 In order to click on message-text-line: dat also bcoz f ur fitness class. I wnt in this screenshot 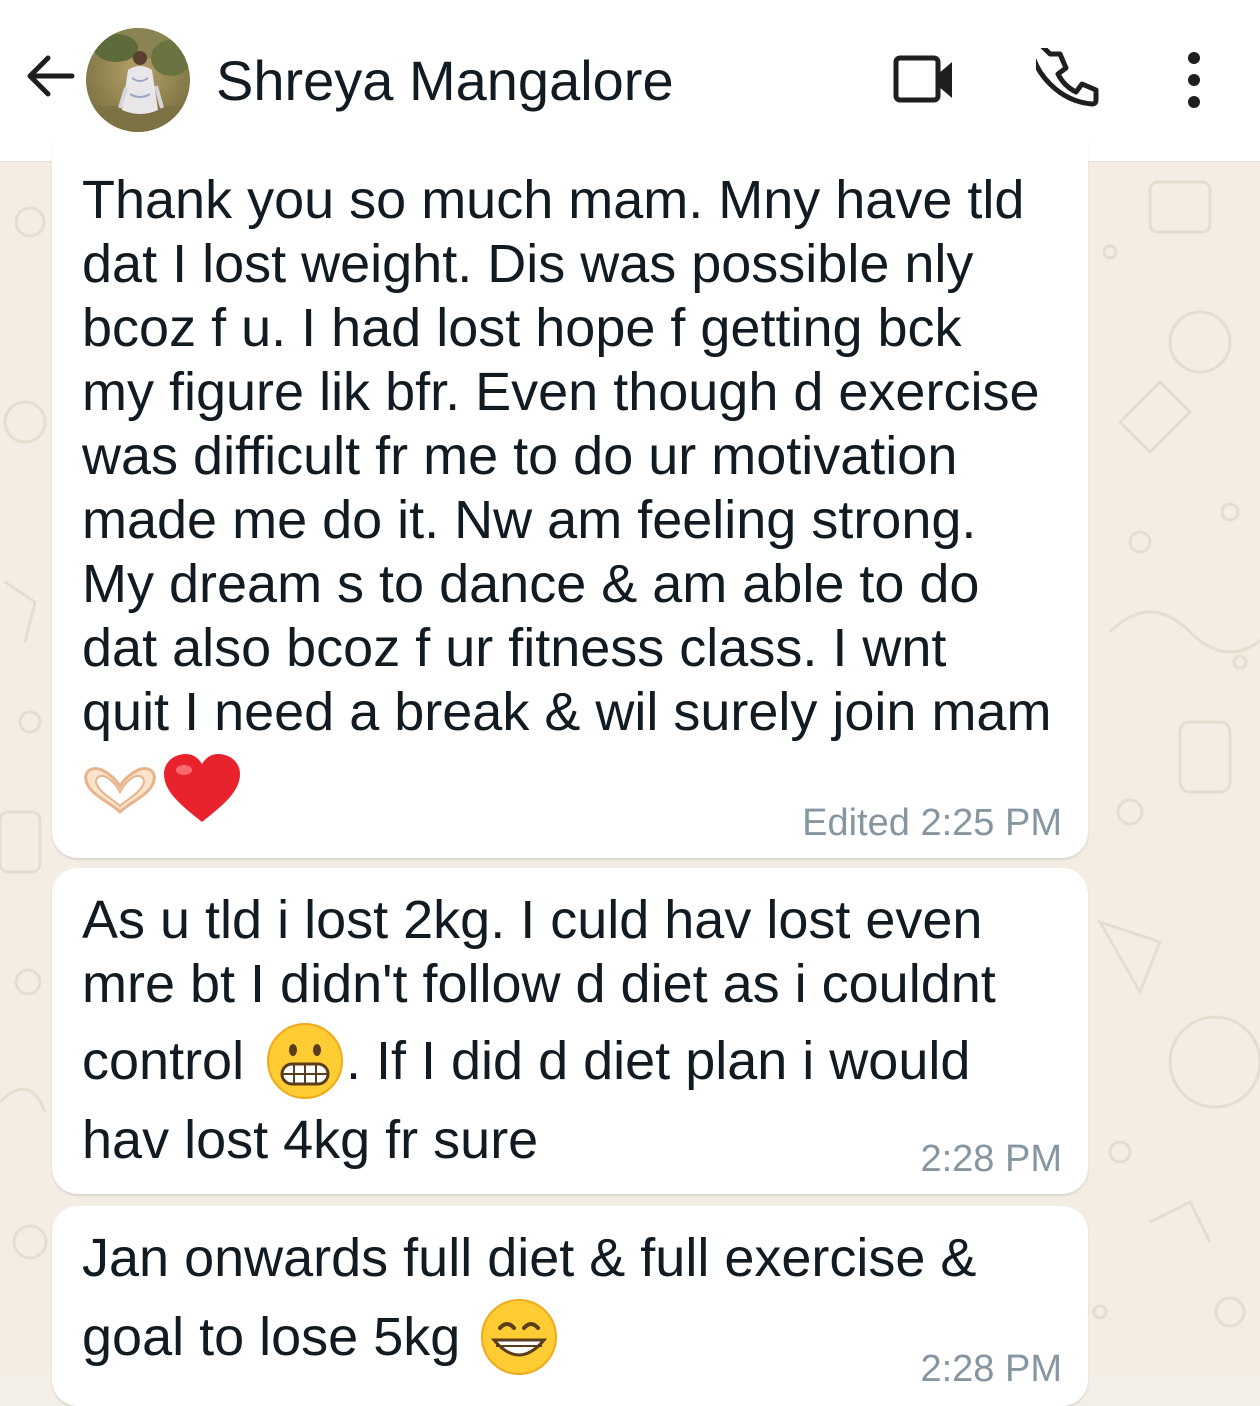, I will do `click(514, 648)`.